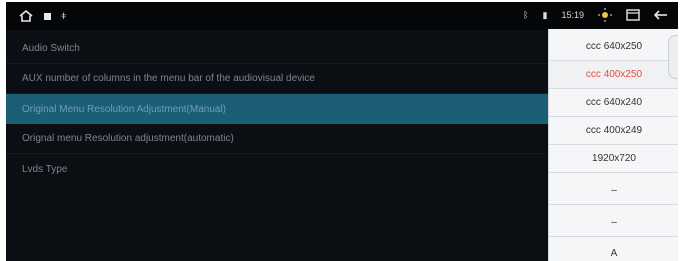 Image resolution: width=683 pixels, height=261 pixels. I want to click on bluetooth-icon: ᛒ, so click(526, 15).